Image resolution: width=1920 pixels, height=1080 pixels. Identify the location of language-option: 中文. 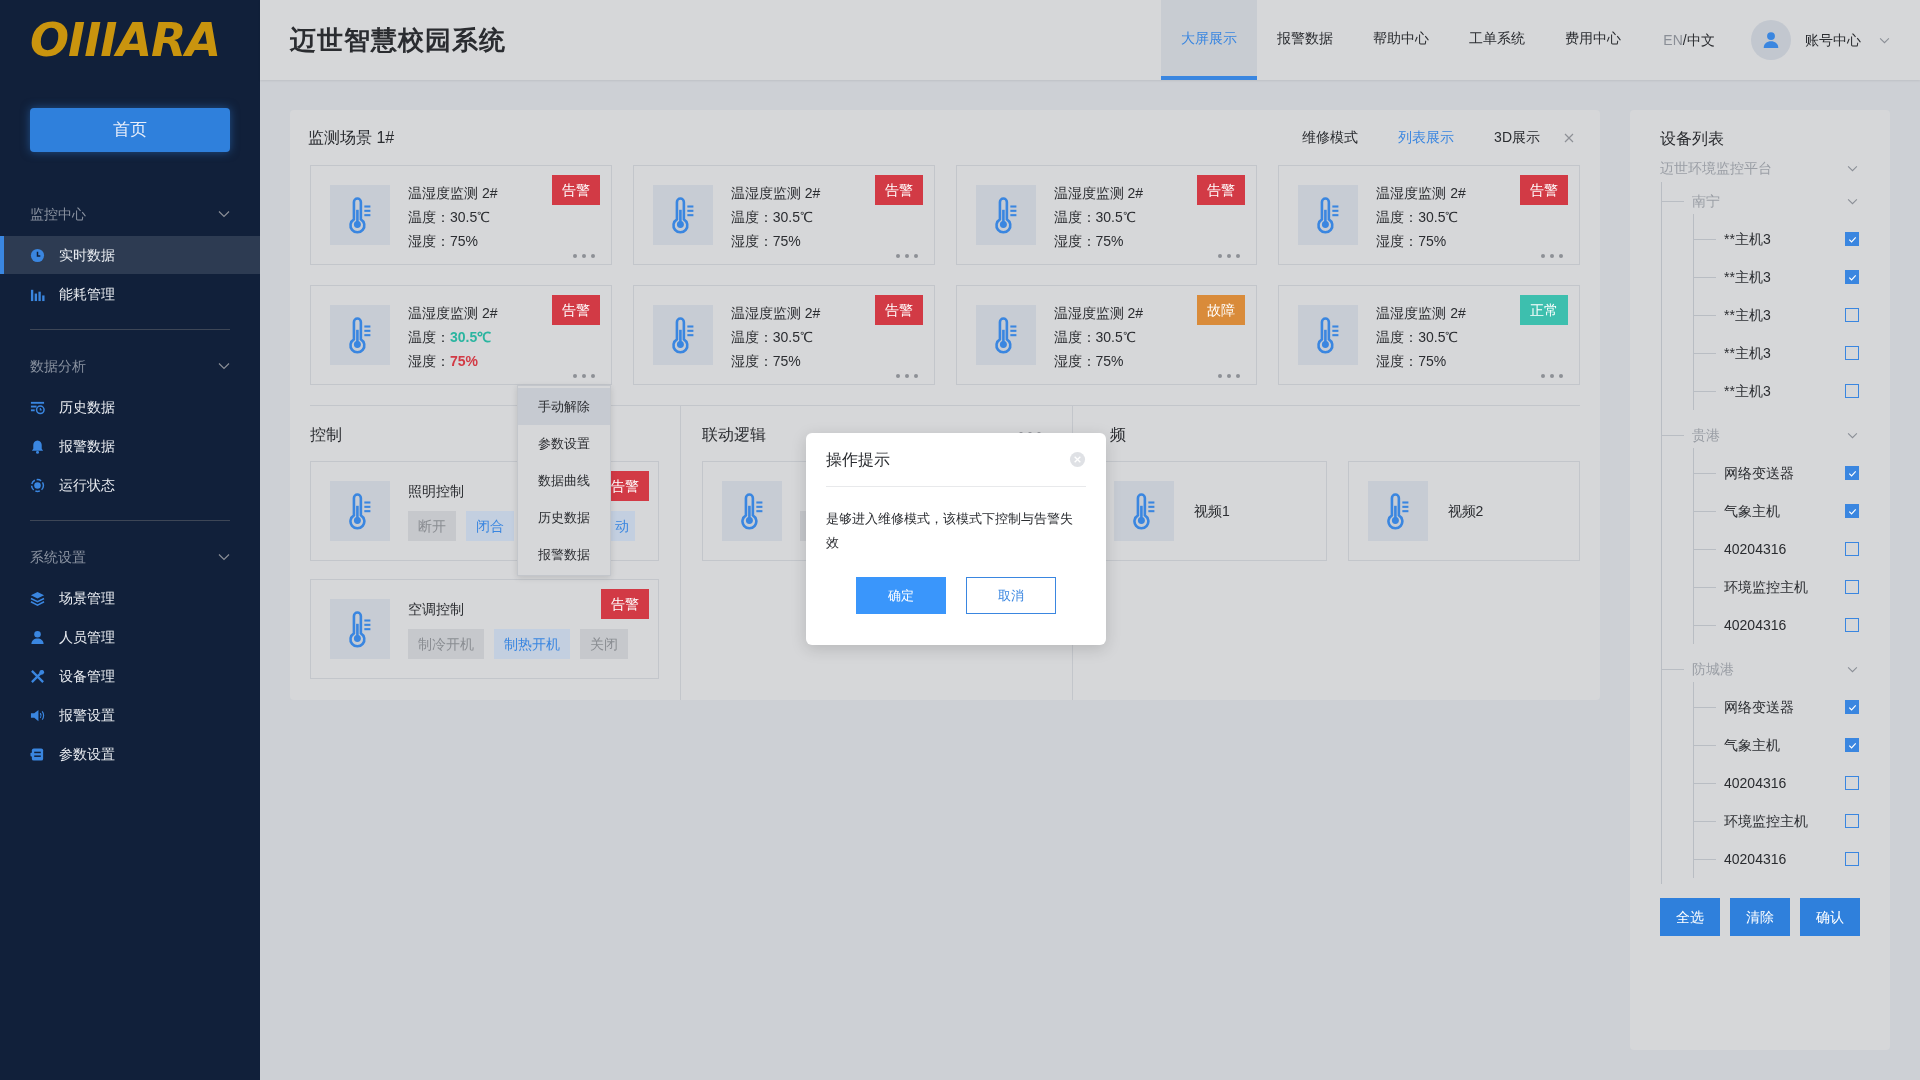
(1700, 40).